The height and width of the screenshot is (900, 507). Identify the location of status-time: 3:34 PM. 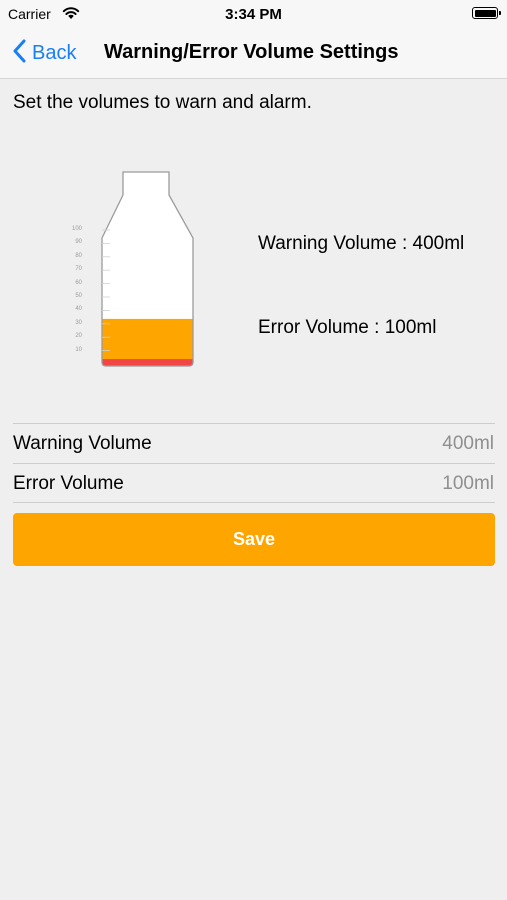
(253, 14).